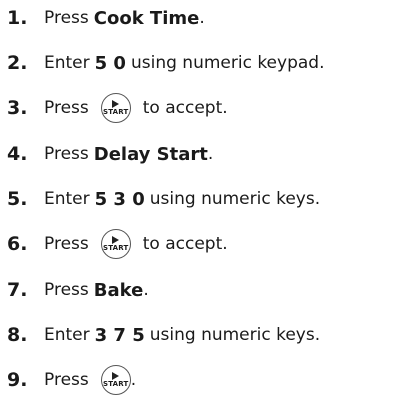  I want to click on key-entry: 5 0, so click(110, 63).